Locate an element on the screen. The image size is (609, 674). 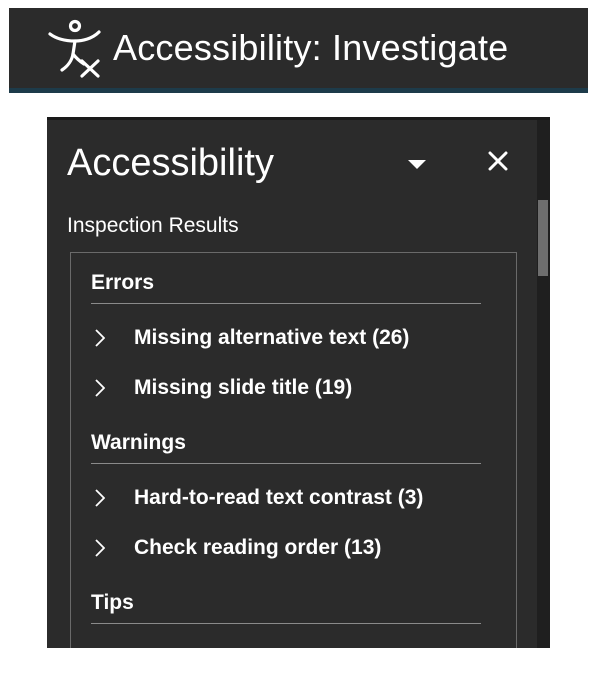
inspection-results-heading: Inspection Results is located at coordinates (153, 225).